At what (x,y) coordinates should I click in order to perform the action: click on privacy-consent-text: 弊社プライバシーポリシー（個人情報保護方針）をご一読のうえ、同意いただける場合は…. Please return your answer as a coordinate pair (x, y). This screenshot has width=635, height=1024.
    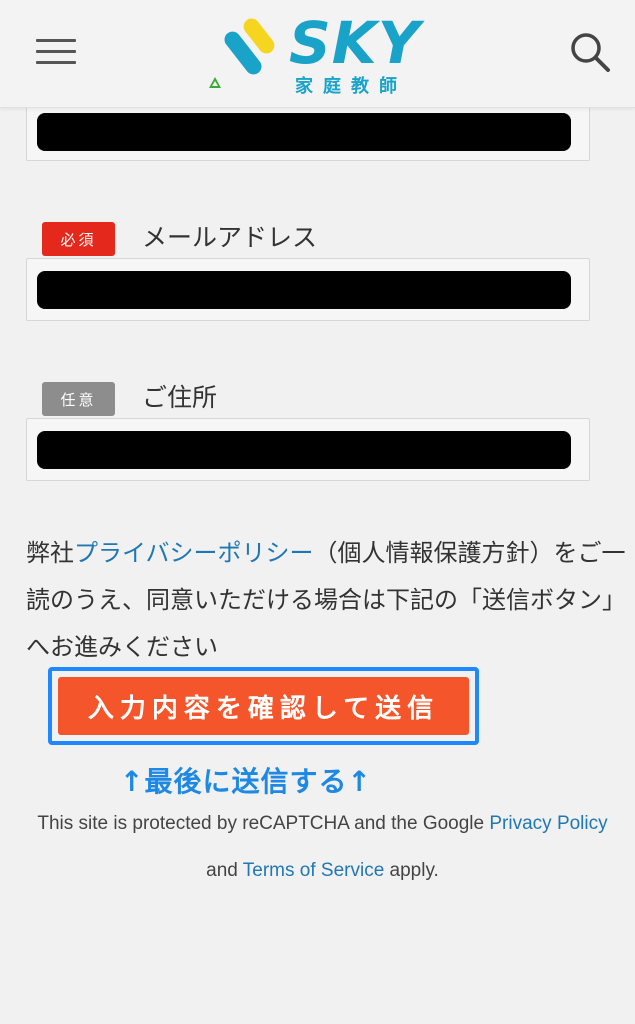
    Looking at the image, I should click on (326, 600).